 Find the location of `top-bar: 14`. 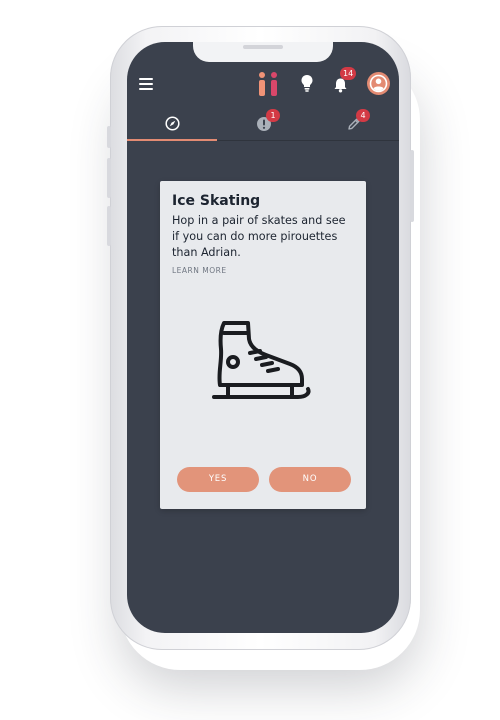

top-bar: 14 is located at coordinates (263, 84).